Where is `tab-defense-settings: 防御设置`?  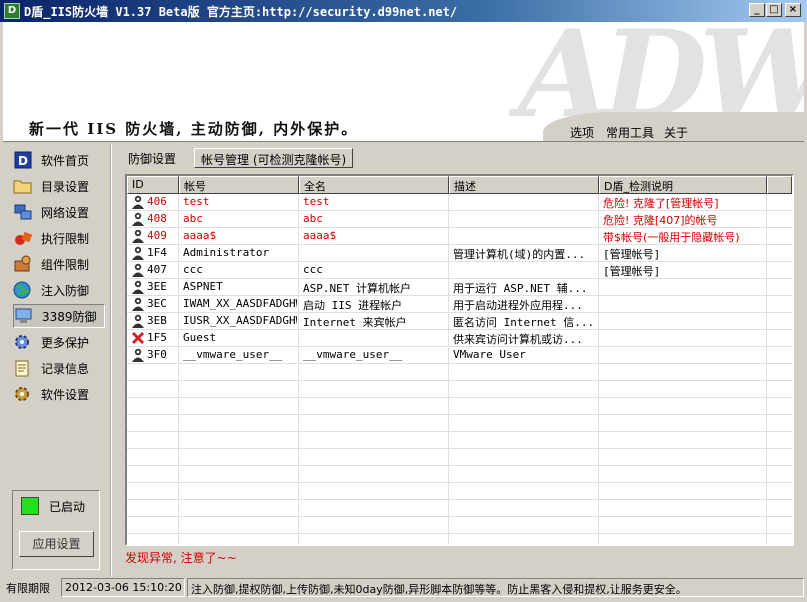
tab-defense-settings: 防御设置 is located at coordinates (152, 158).